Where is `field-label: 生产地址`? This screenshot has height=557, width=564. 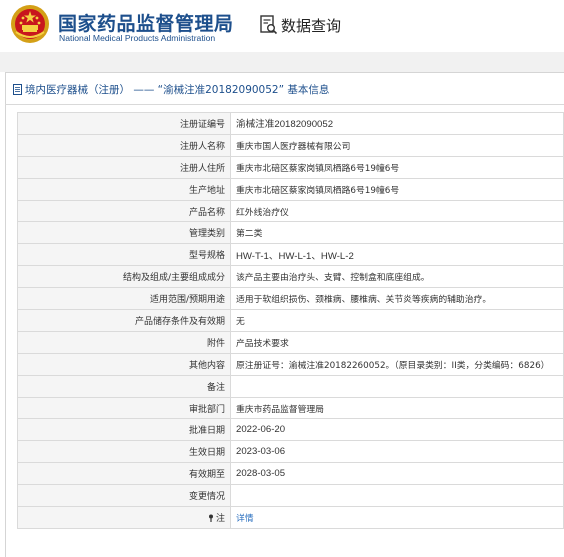 field-label: 生产地址 is located at coordinates (124, 189).